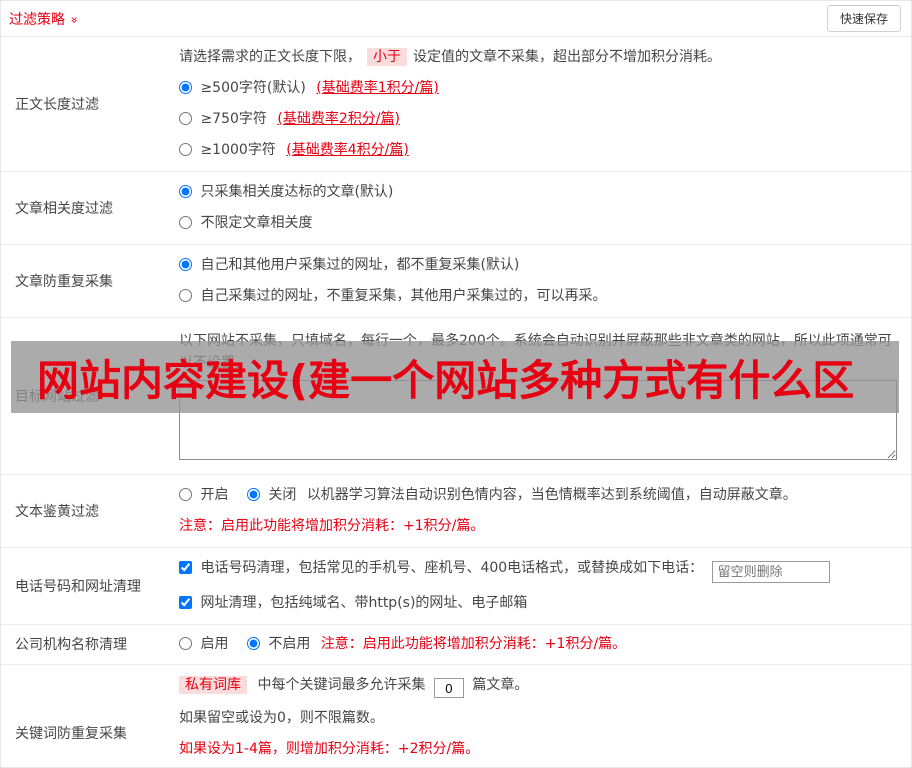  What do you see at coordinates (233, 119) in the screenshot?
I see `length-option-750-label: ≥750字符` at bounding box center [233, 119].